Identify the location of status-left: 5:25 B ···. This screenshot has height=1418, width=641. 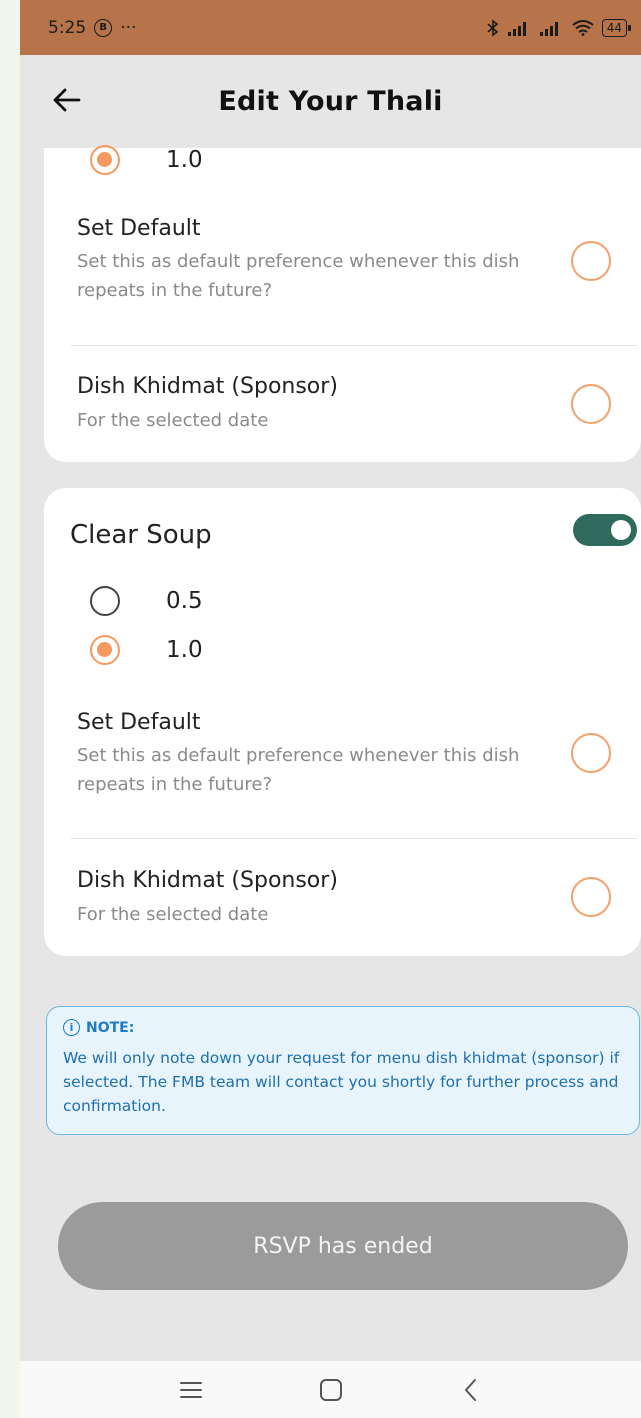
(92, 28).